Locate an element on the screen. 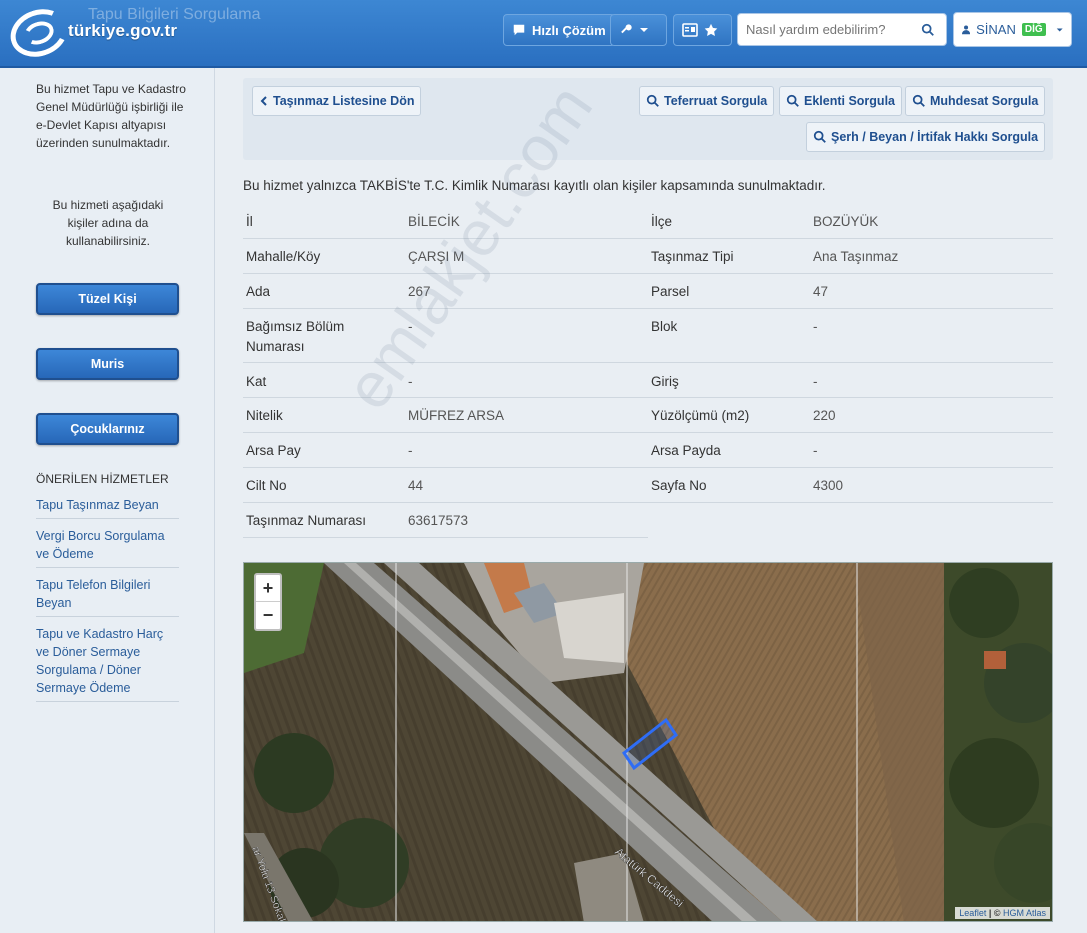  cilt-no-label: Cilt No is located at coordinates (266, 485).